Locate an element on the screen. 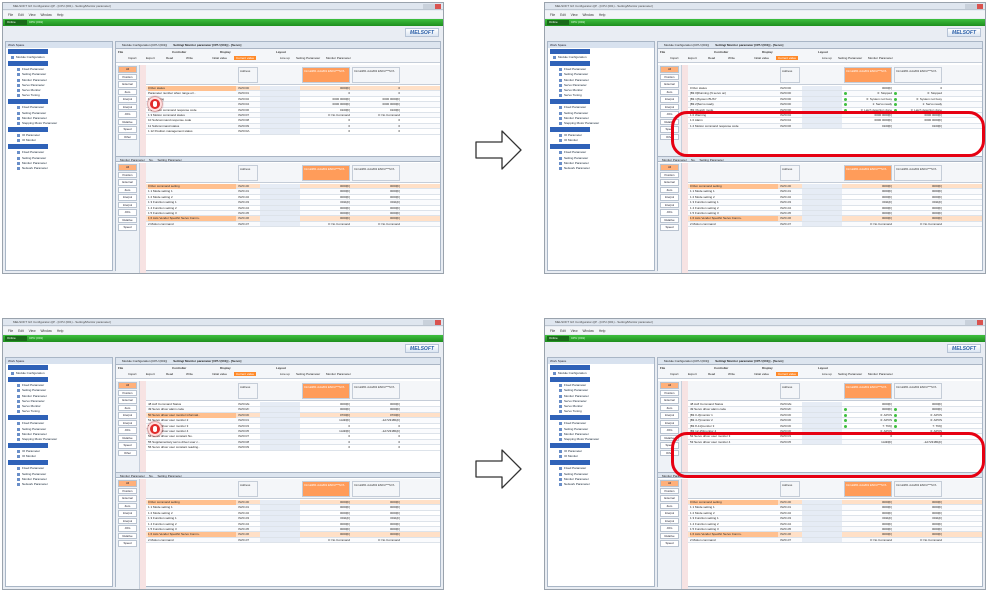 The width and height of the screenshot is (991, 595). window-controls-icon is located at coordinates (974, 6).